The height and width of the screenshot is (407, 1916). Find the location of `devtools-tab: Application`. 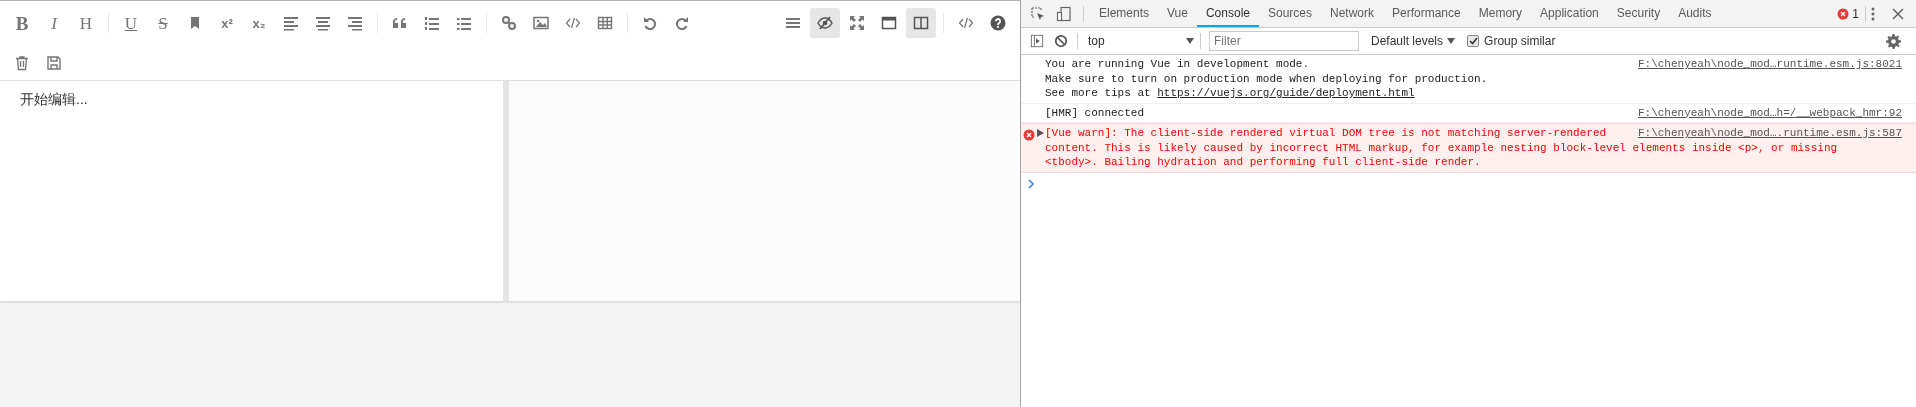

devtools-tab: Application is located at coordinates (1569, 13).